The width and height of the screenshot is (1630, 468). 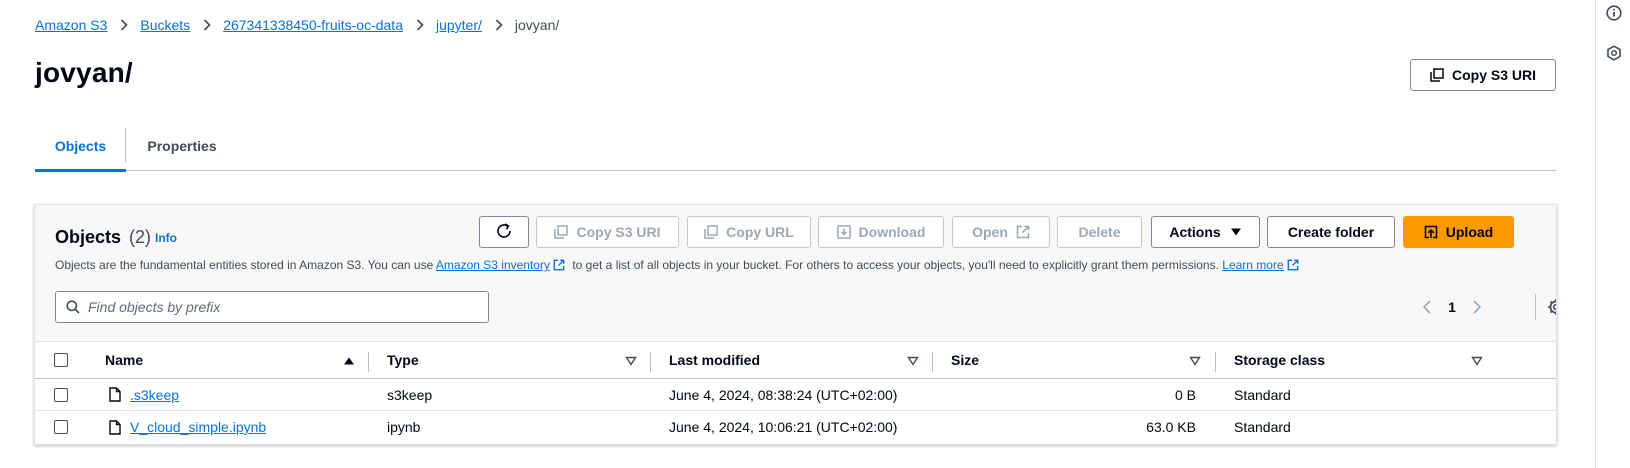 I want to click on column-header-storage-class: Storage class, so click(x=1279, y=360).